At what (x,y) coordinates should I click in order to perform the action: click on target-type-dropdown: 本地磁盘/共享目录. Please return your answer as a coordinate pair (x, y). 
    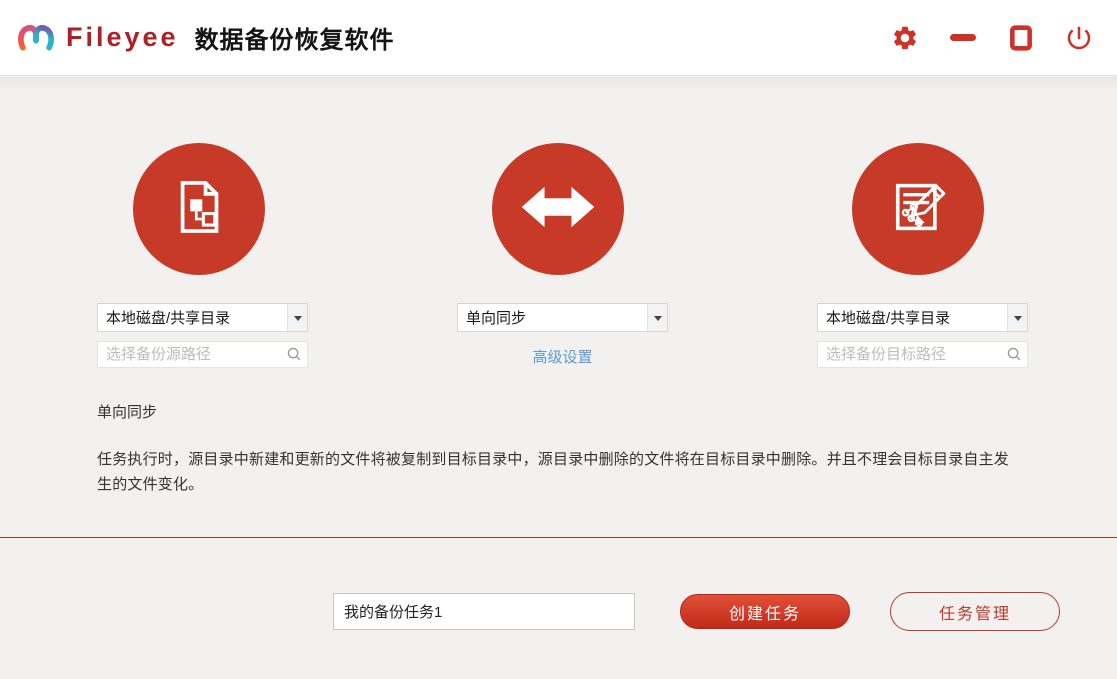
    Looking at the image, I should click on (922, 317).